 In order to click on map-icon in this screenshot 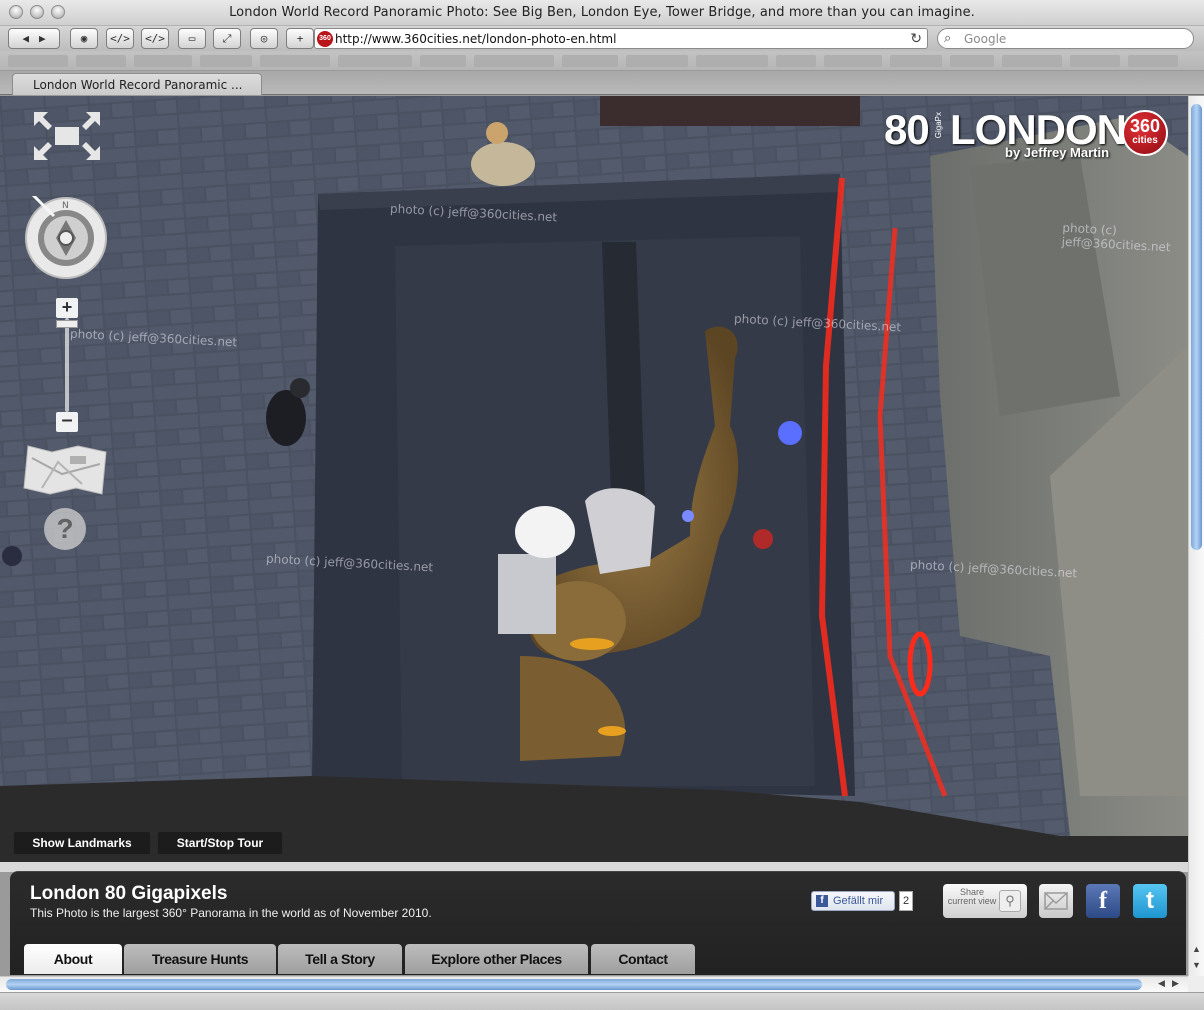, I will do `click(65, 470)`.